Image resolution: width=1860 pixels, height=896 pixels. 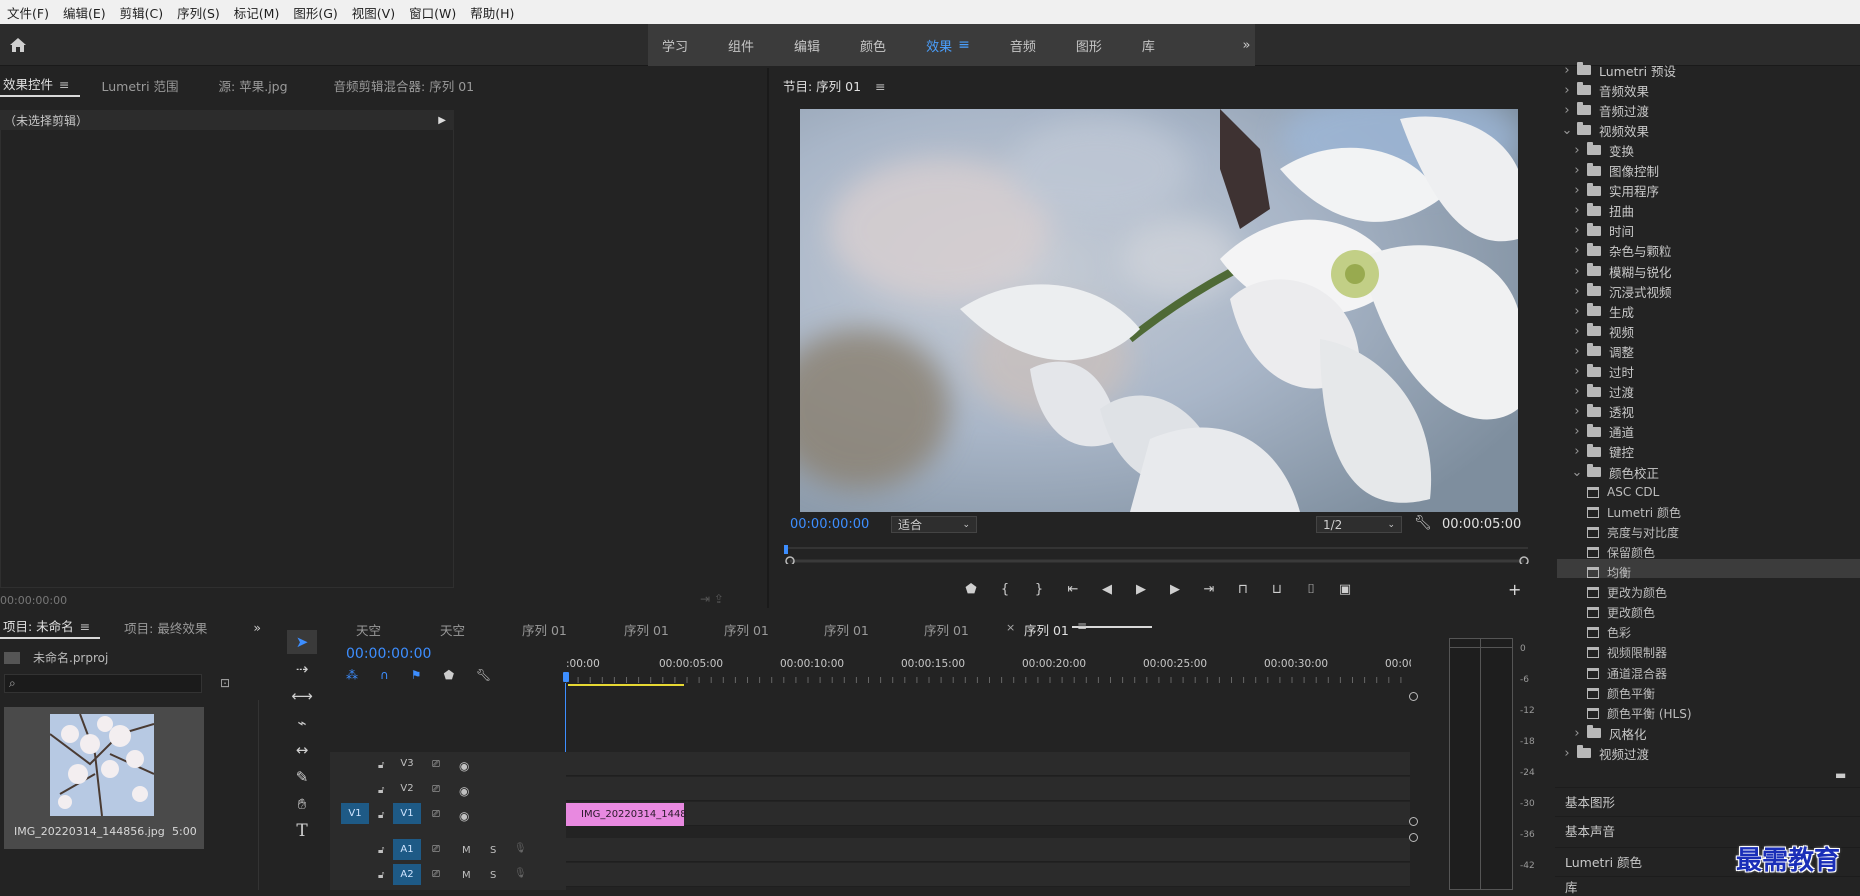 What do you see at coordinates (141, 12) in the screenshot?
I see `menu-clip: 剪辑(C)` at bounding box center [141, 12].